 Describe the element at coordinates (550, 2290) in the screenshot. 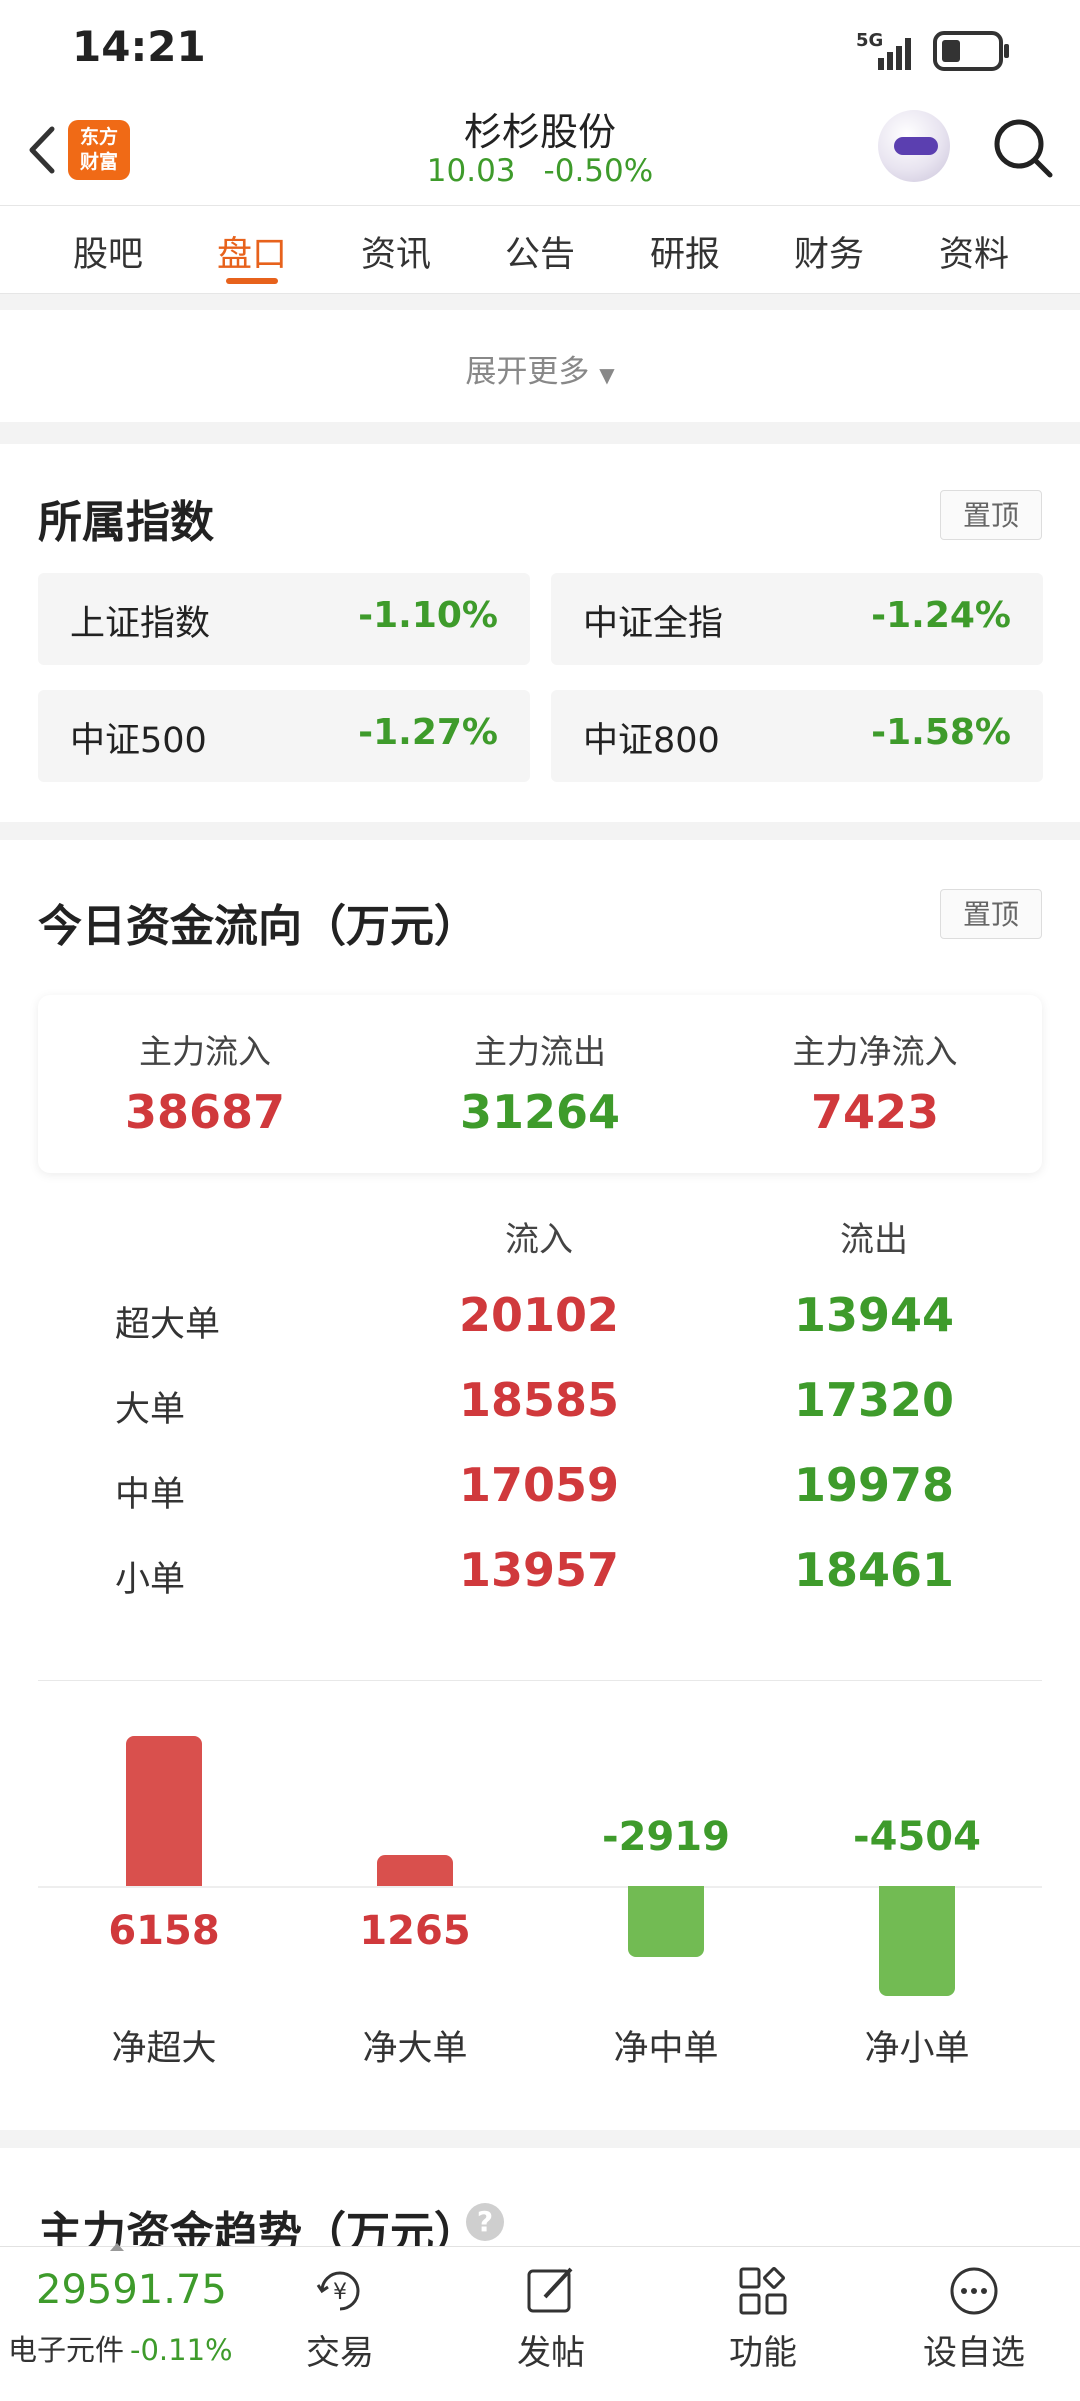

I see `edit-icon` at that location.